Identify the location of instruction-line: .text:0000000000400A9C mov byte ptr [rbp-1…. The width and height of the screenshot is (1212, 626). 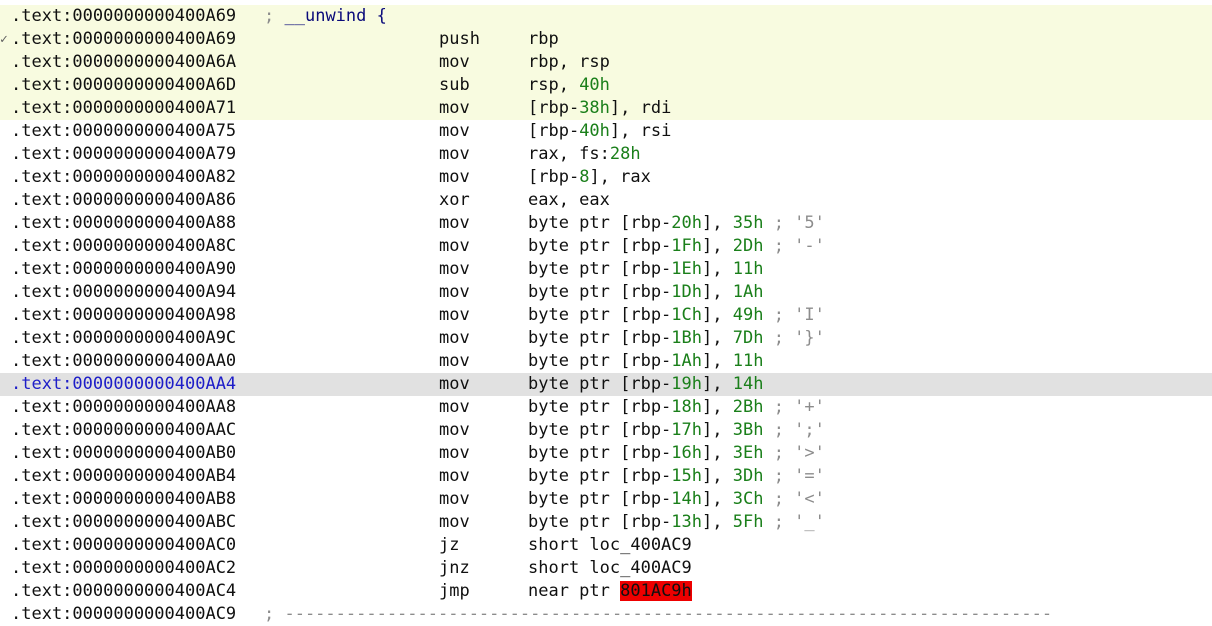
(606, 338).